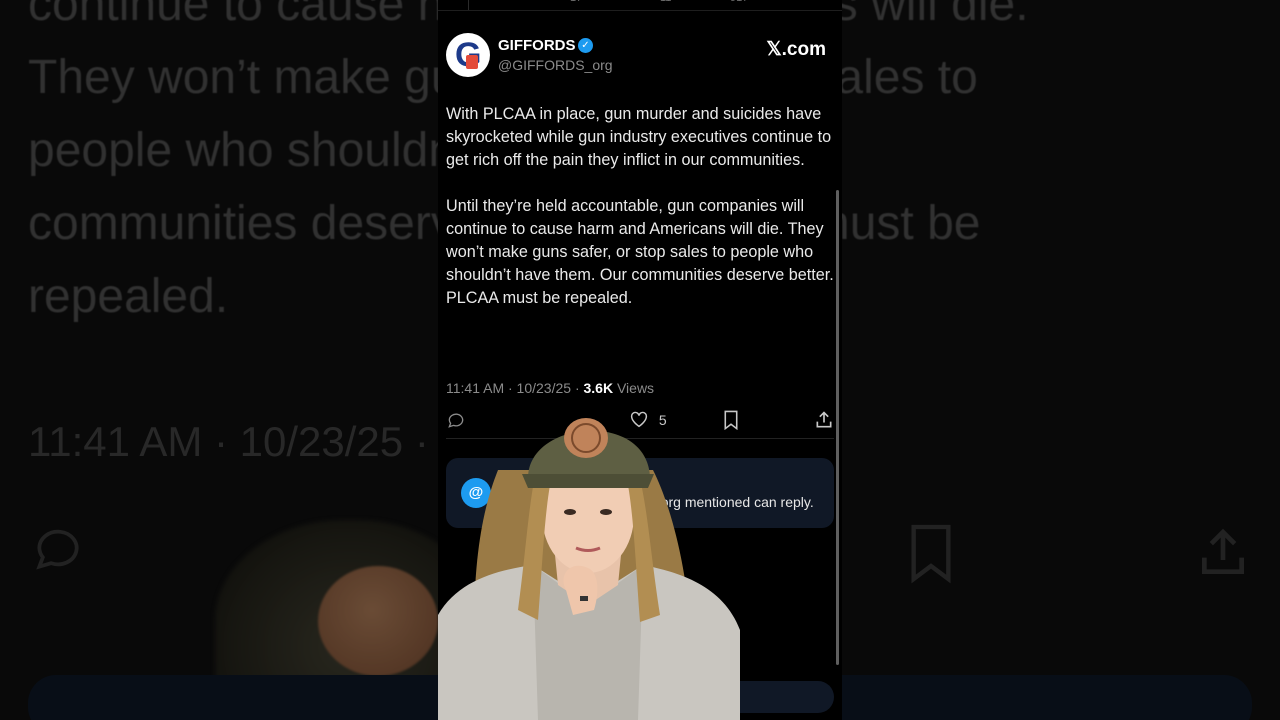 The width and height of the screenshot is (1280, 720). What do you see at coordinates (837, 427) in the screenshot?
I see `scrollbar` at bounding box center [837, 427].